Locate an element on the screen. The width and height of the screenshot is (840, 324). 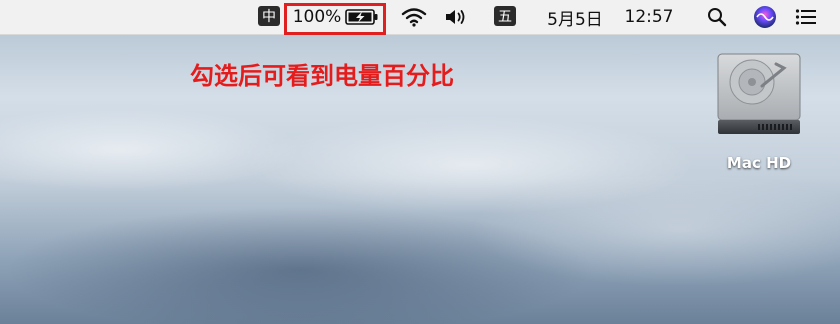
date-label: 5月5日 is located at coordinates (575, 19).